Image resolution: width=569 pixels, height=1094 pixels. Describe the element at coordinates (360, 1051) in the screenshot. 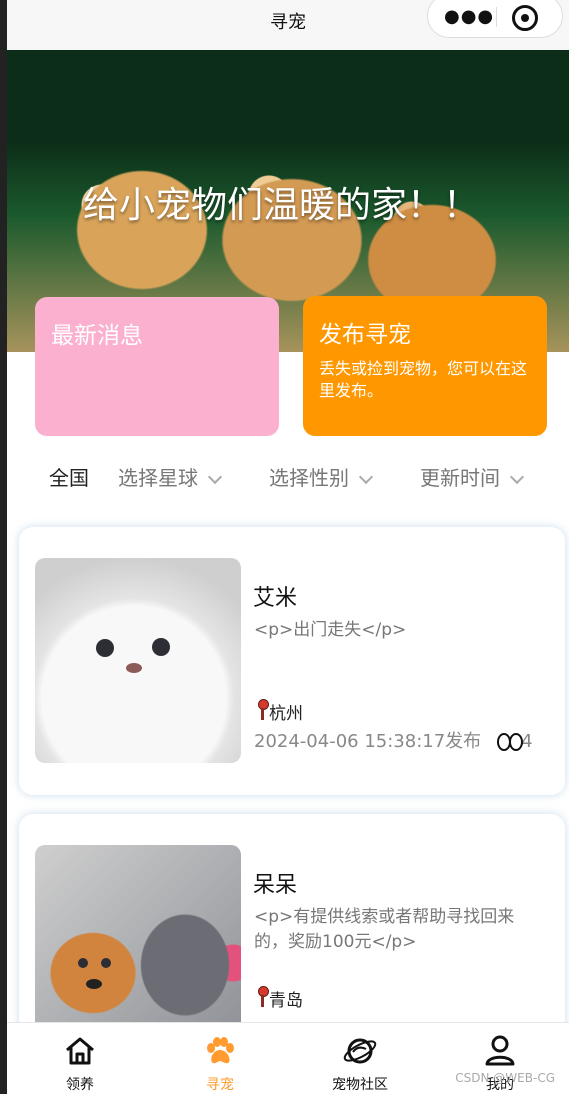

I see `planet-icon` at that location.